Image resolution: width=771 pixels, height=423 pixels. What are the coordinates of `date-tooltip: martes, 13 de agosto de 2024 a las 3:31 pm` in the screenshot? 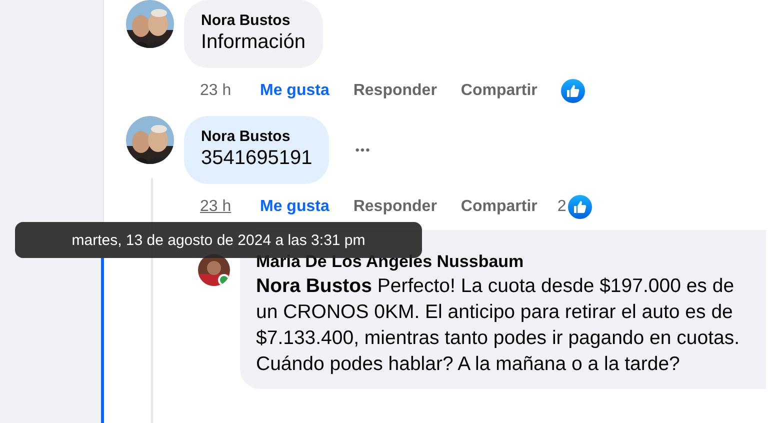 It's located at (218, 240).